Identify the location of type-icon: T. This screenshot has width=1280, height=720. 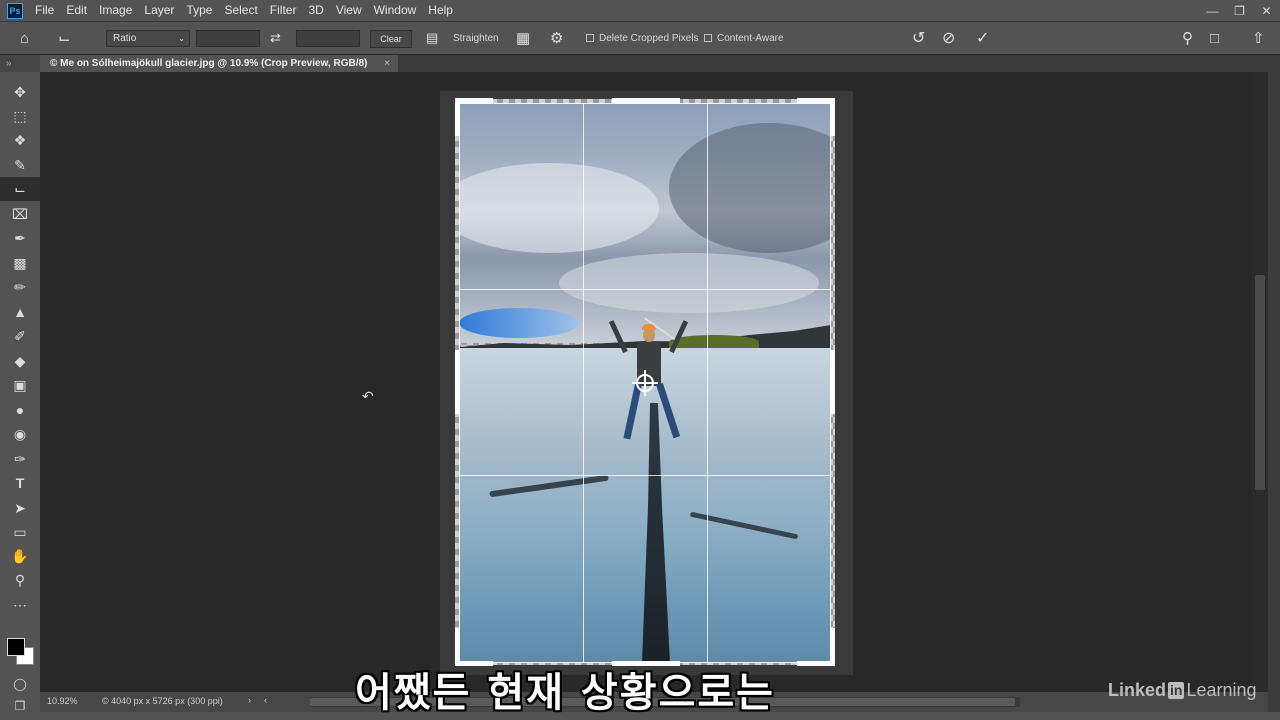
(20, 483).